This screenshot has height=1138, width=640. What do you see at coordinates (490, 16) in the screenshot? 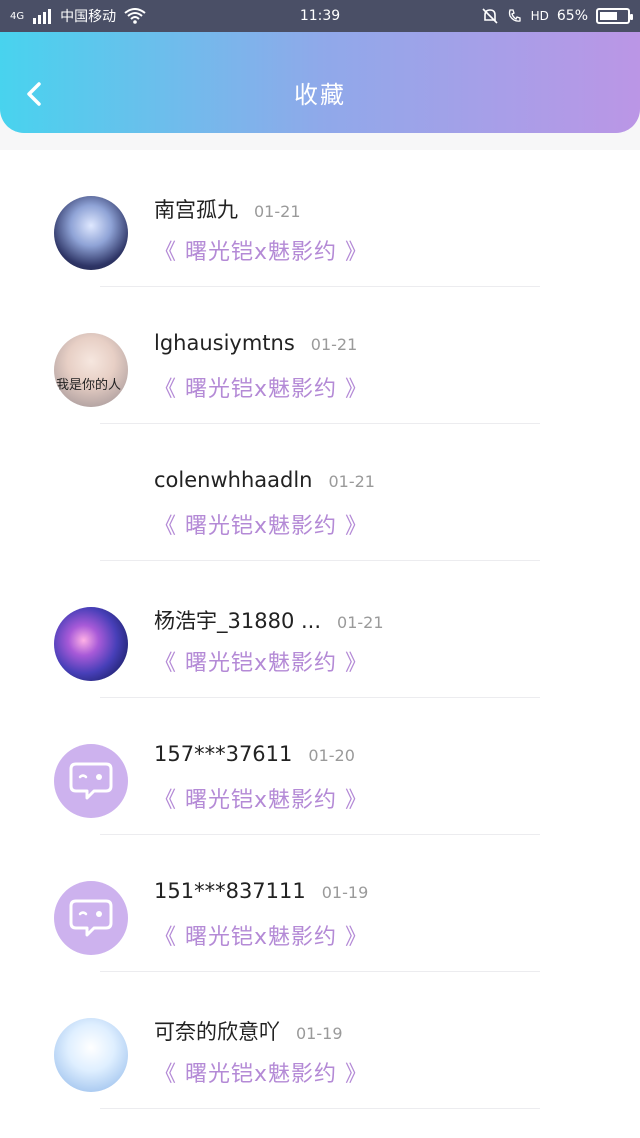
I see `mute-bell-icon` at bounding box center [490, 16].